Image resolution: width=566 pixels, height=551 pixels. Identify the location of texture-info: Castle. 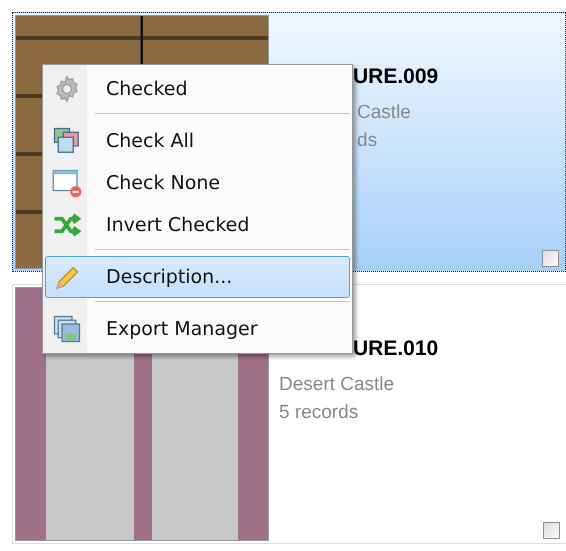
(384, 113).